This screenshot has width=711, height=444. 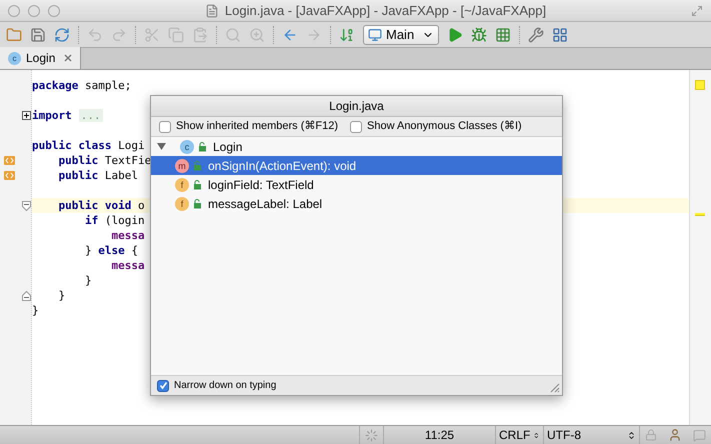 I want to click on debug-icon, so click(x=479, y=34).